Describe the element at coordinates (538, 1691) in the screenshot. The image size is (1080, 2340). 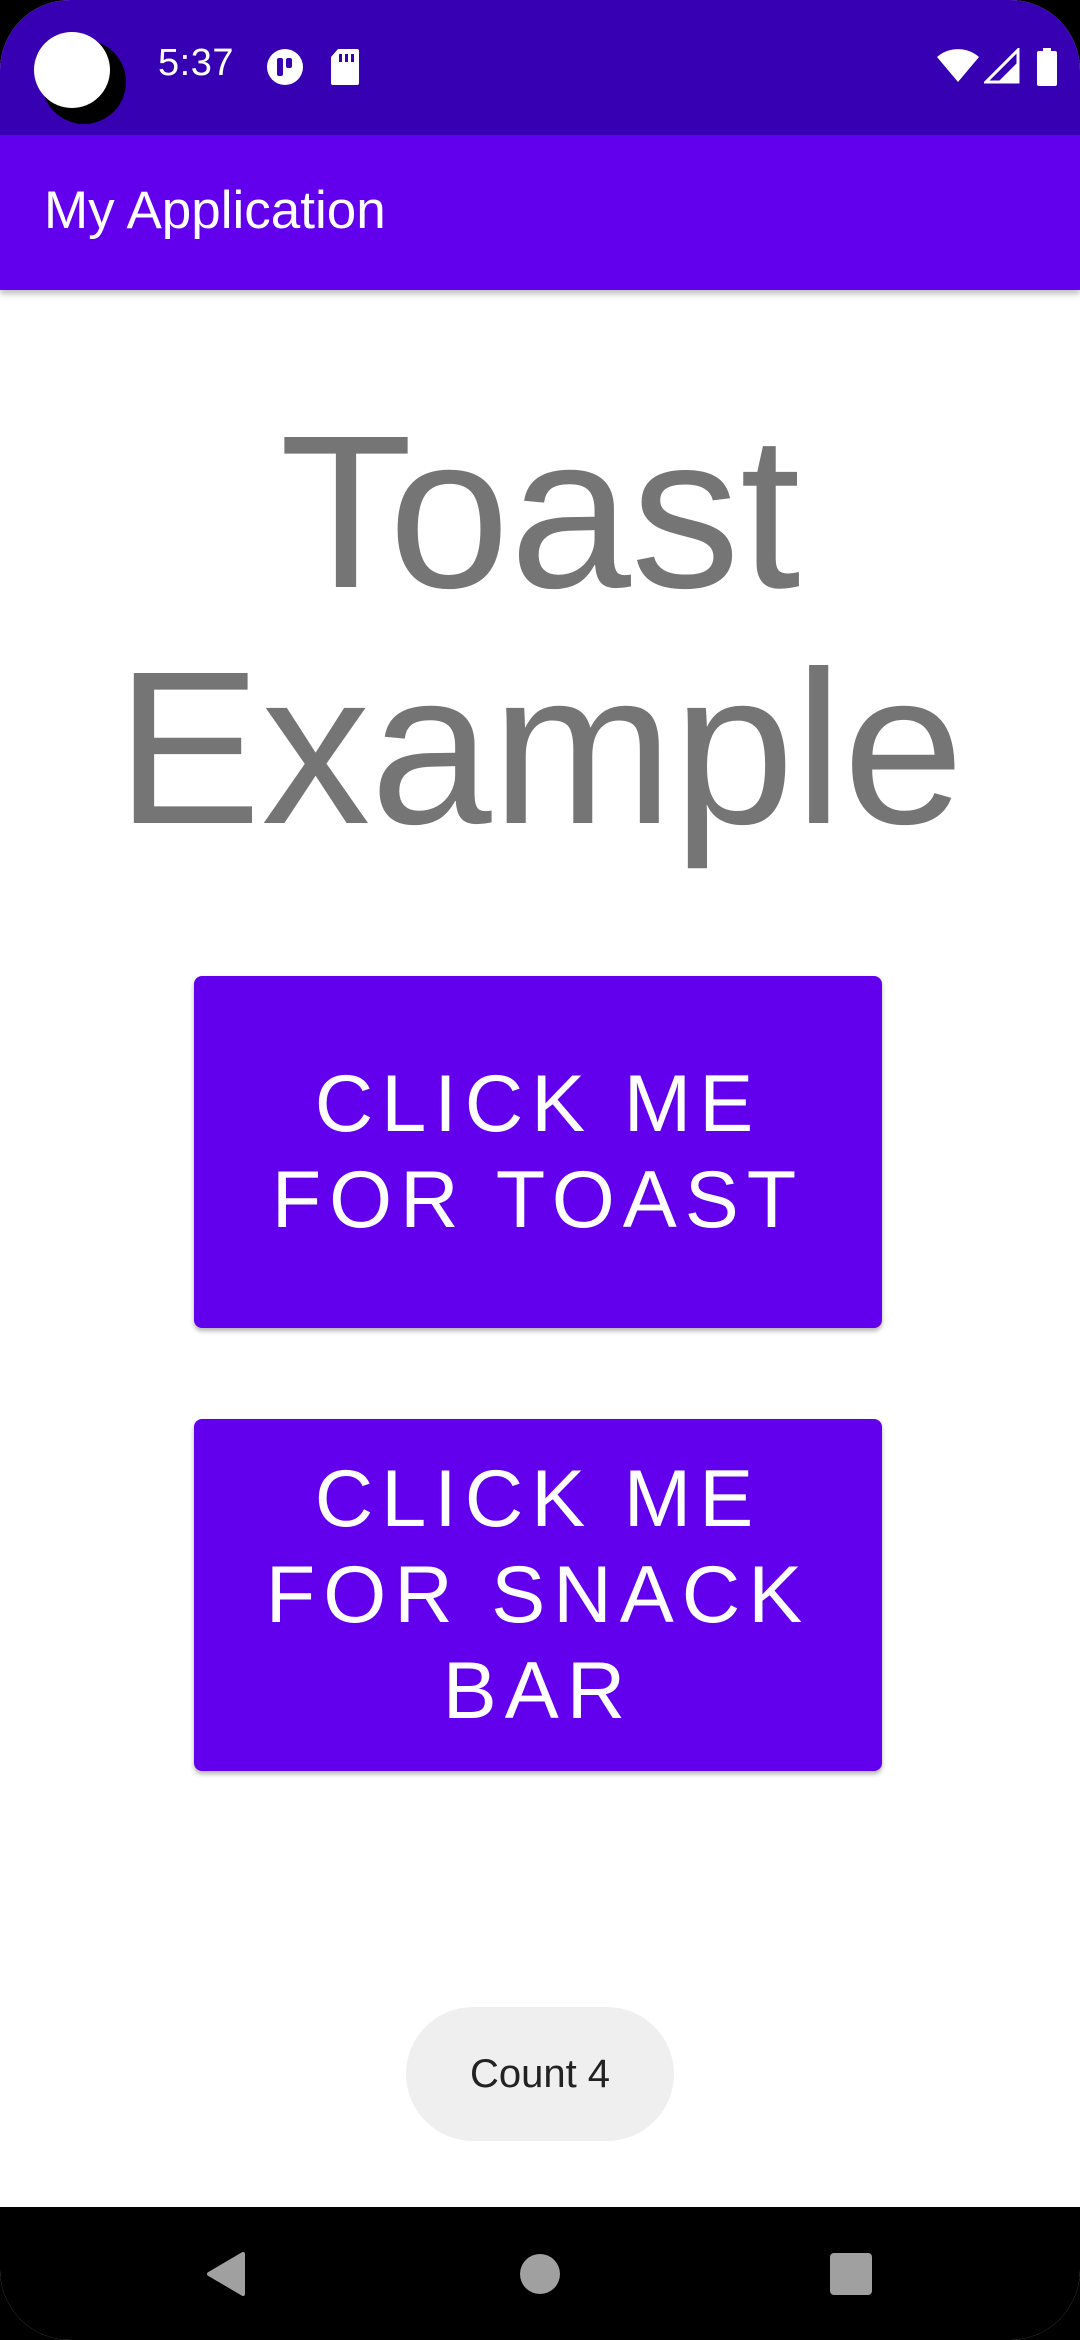
I see `snackbar-button-label-line-3: BAR` at that location.